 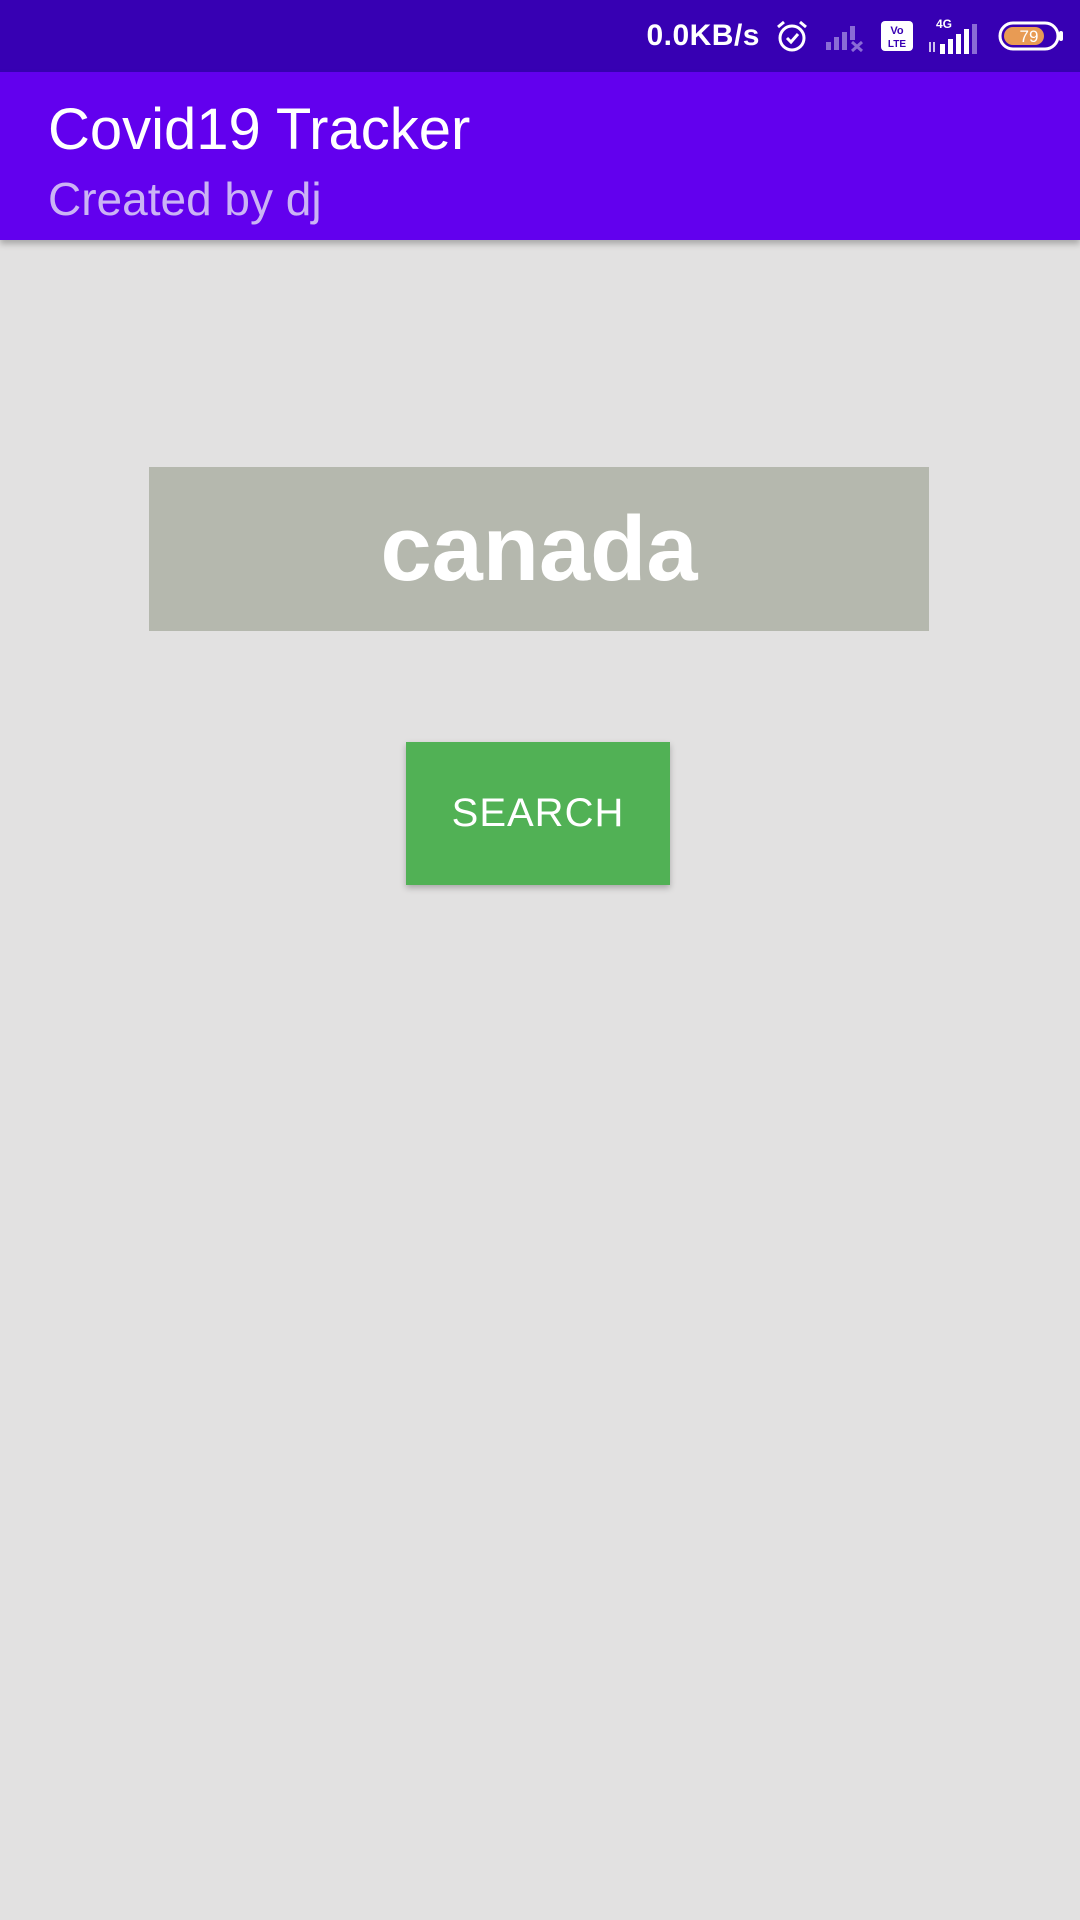 What do you see at coordinates (540, 36) in the screenshot?
I see `status-bar: 0.0KB/s Vo LTE 4G 79` at bounding box center [540, 36].